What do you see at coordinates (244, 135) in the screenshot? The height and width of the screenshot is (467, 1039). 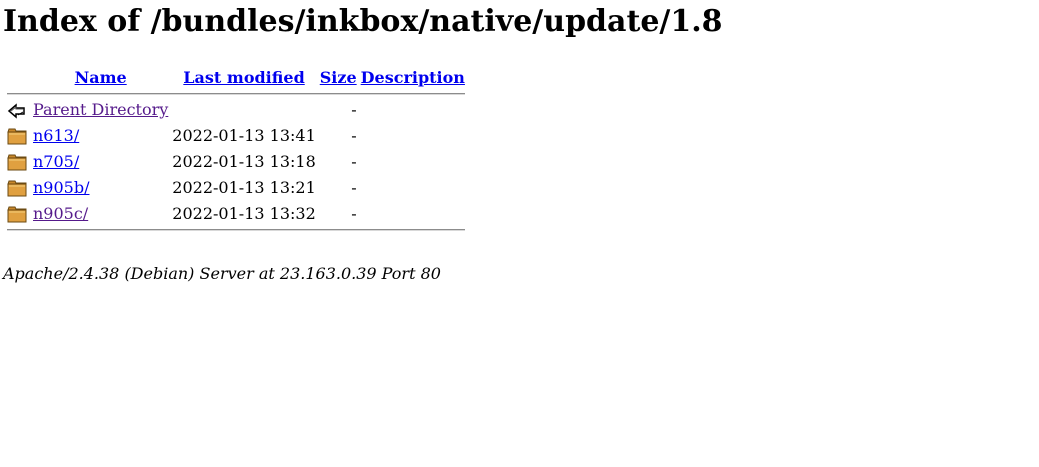 I see `last-modified-cell: 2022-01-13 13:41` at bounding box center [244, 135].